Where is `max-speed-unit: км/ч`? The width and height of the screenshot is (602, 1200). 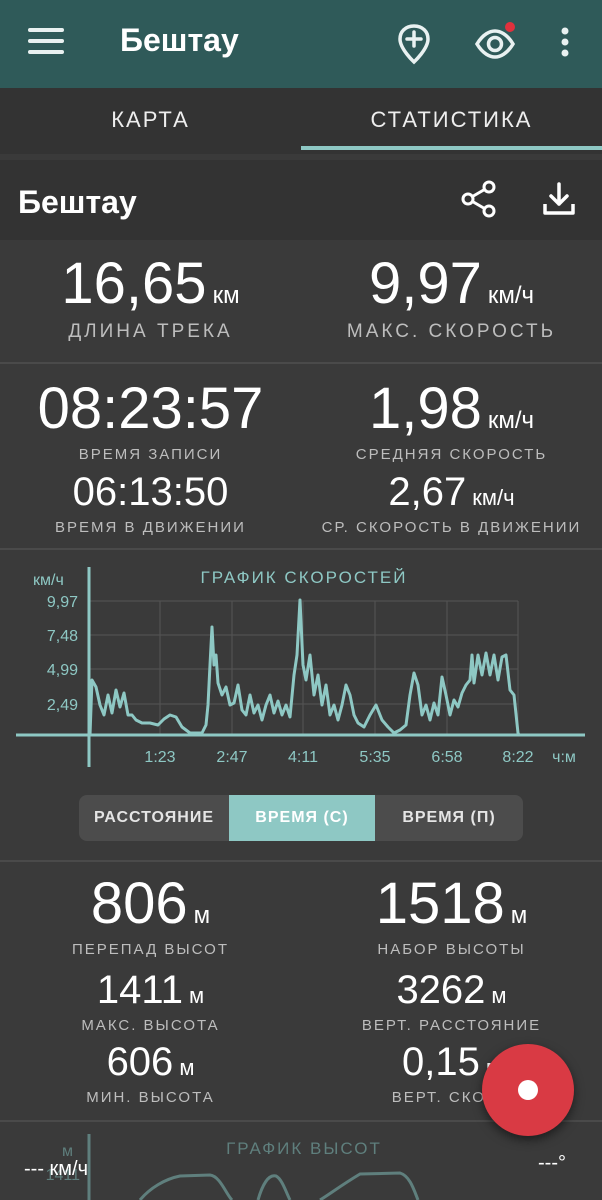 max-speed-unit: км/ч is located at coordinates (511, 295).